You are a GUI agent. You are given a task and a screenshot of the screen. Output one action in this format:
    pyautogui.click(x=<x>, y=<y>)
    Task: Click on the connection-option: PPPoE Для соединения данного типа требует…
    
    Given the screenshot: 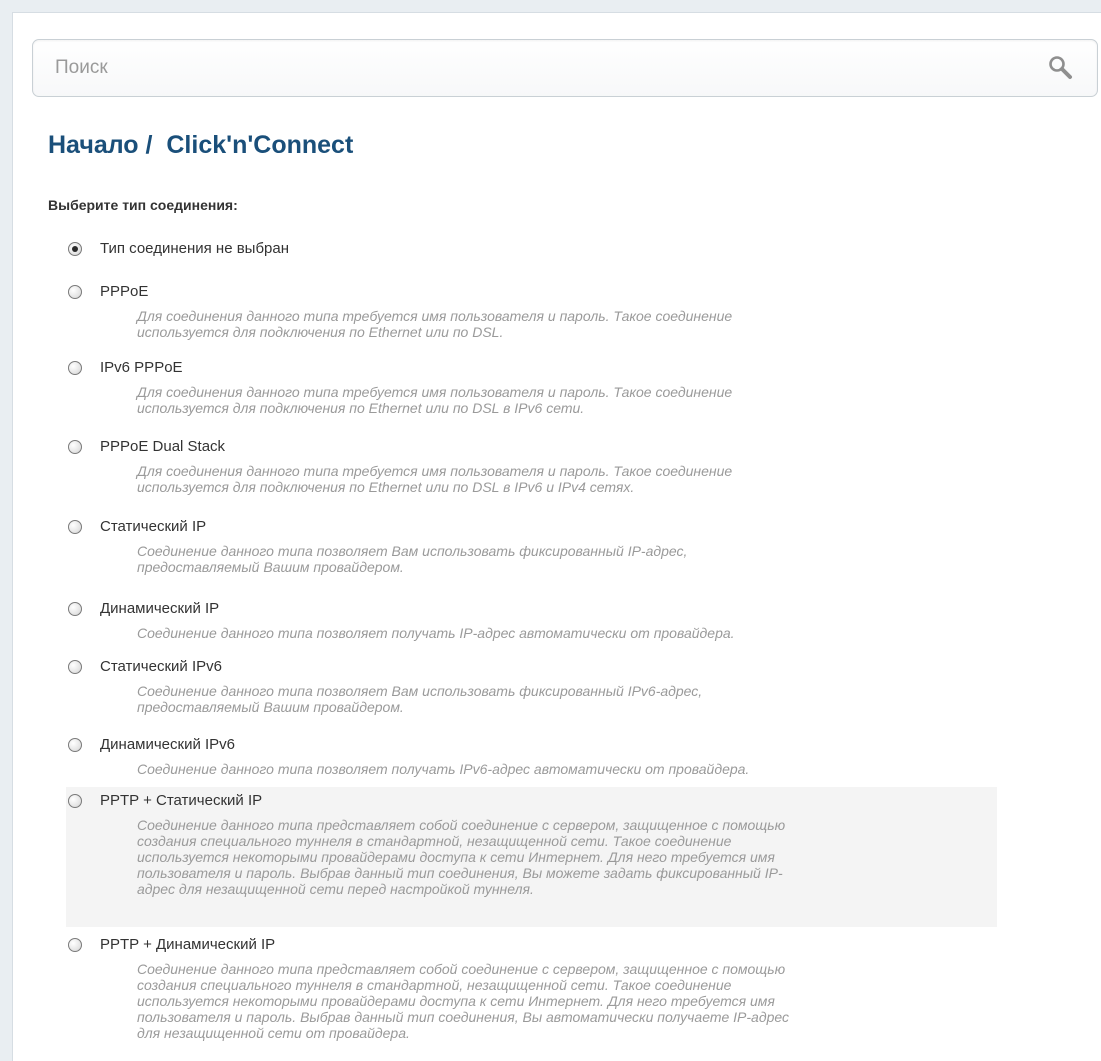 What is the action you would take?
    pyautogui.click(x=531, y=312)
    